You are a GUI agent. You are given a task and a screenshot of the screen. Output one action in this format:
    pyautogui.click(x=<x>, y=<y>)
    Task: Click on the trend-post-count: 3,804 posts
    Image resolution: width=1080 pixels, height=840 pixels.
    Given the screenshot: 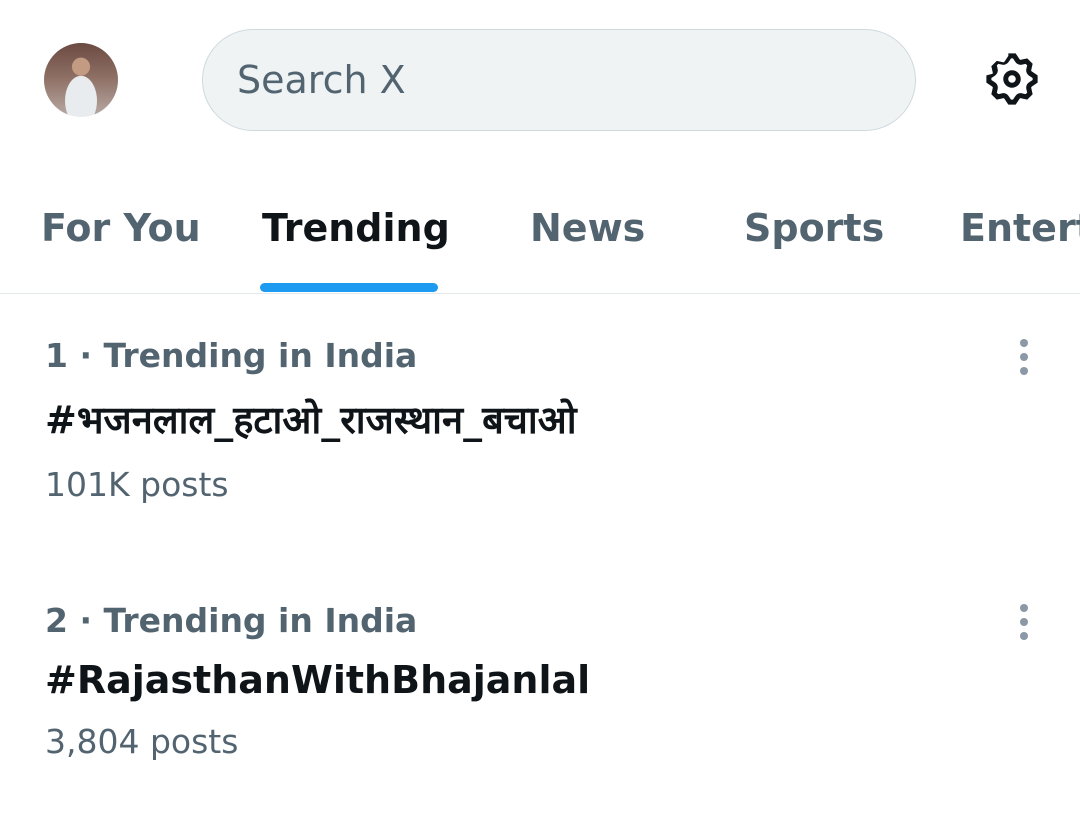 What is the action you would take?
    pyautogui.click(x=142, y=741)
    